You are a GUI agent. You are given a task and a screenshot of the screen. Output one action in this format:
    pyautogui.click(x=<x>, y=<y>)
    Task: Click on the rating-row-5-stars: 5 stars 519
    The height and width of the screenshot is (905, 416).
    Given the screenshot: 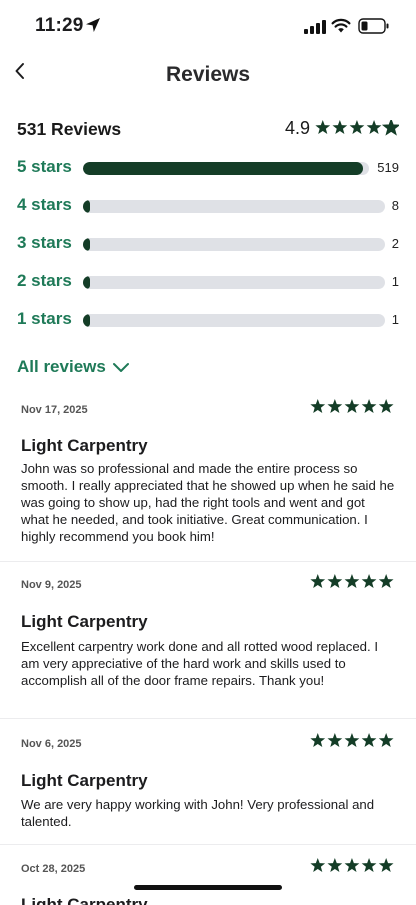 What is the action you would take?
    pyautogui.click(x=208, y=168)
    